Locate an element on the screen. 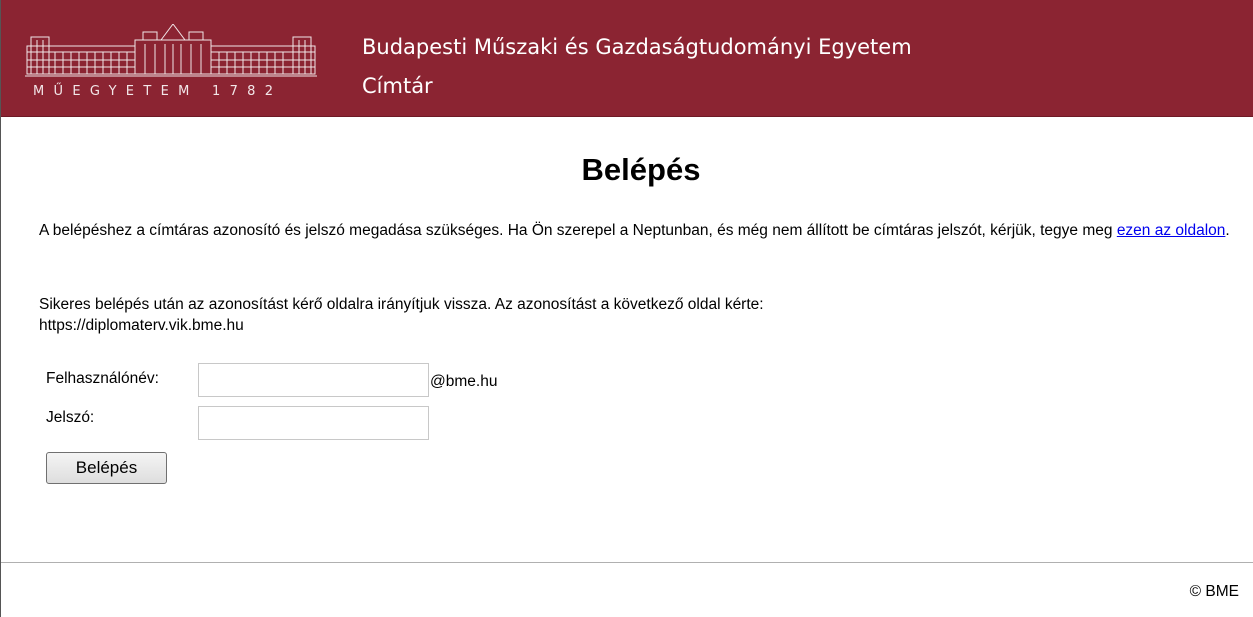 The image size is (1253, 617). username-label: Felhasználónév: is located at coordinates (102, 378).